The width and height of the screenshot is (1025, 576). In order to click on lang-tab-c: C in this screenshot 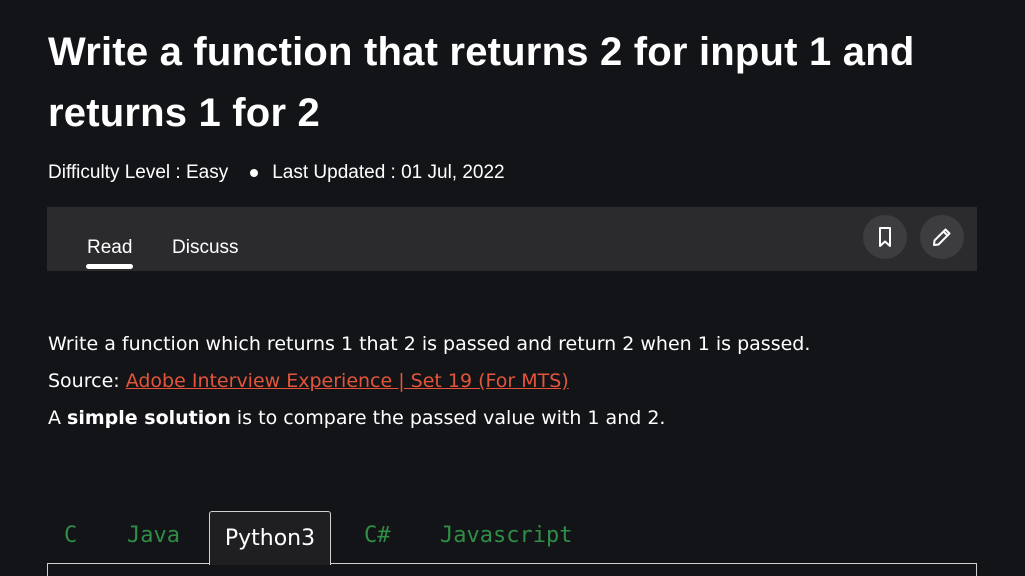, I will do `click(70, 535)`.